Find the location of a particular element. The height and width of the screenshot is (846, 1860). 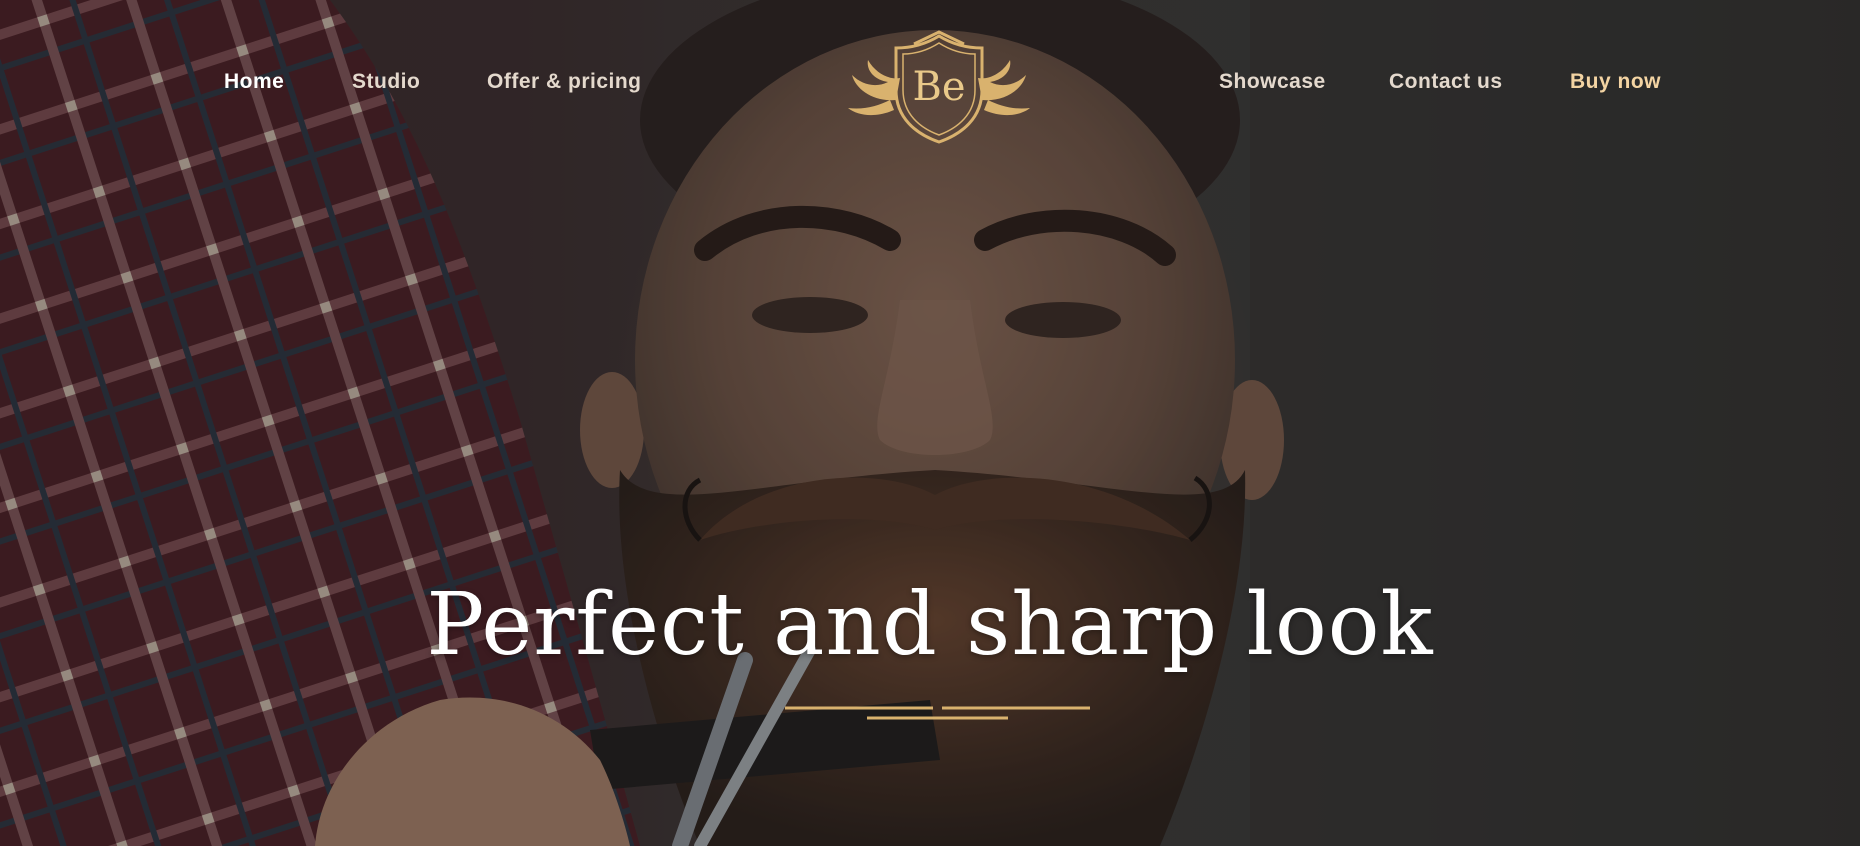

nav-link-showcase: Showcase is located at coordinates (1272, 82).